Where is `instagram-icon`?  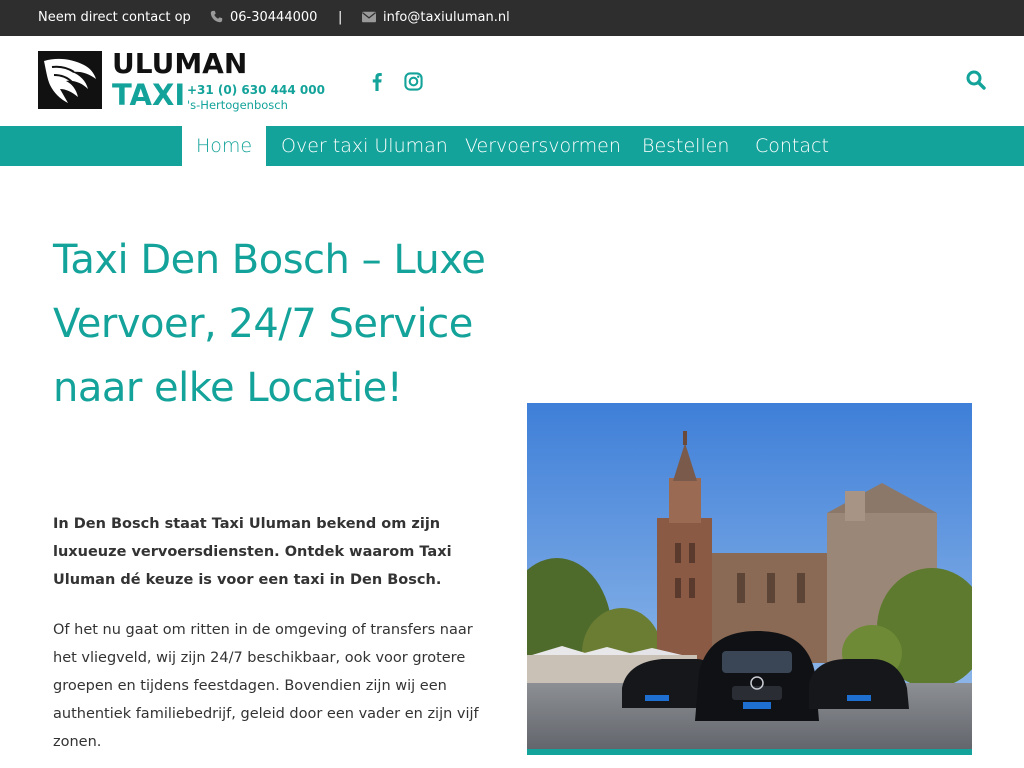
instagram-icon is located at coordinates (413, 83).